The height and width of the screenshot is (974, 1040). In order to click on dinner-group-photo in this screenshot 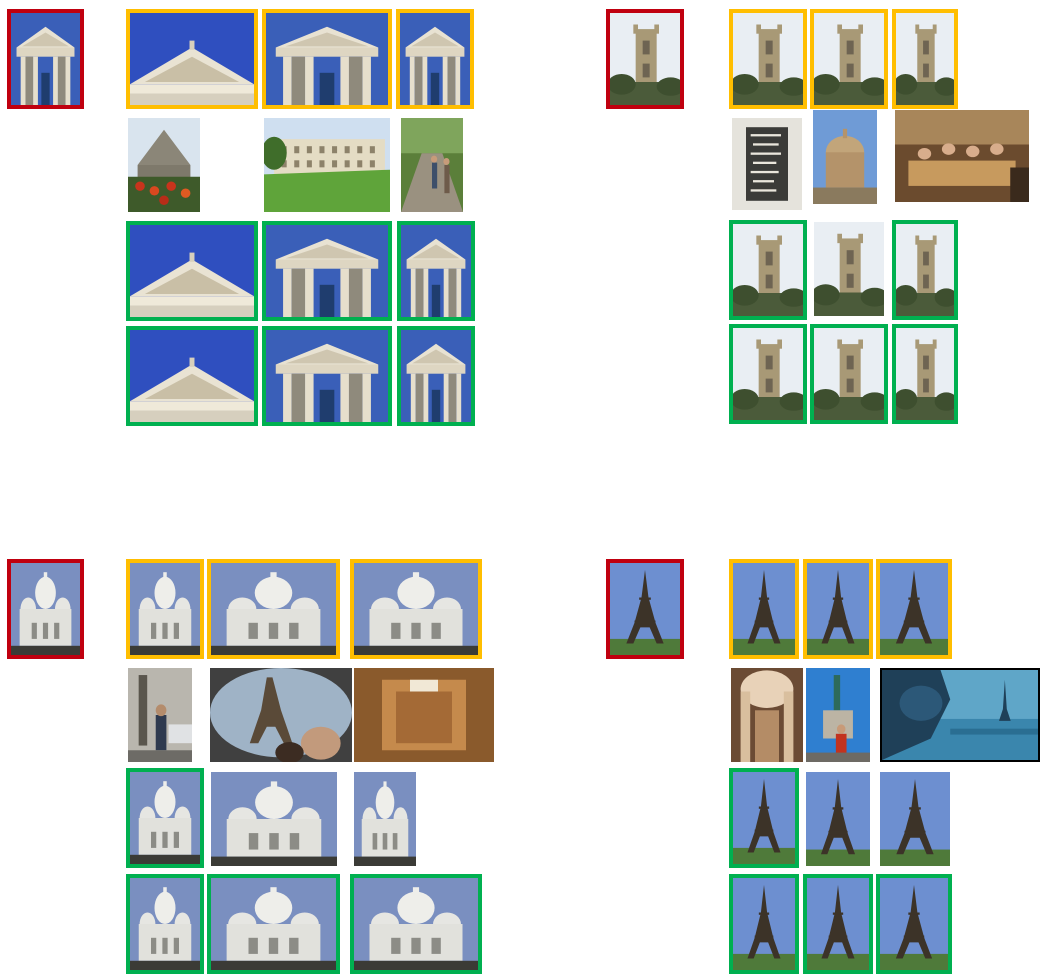, I will do `click(962, 156)`.